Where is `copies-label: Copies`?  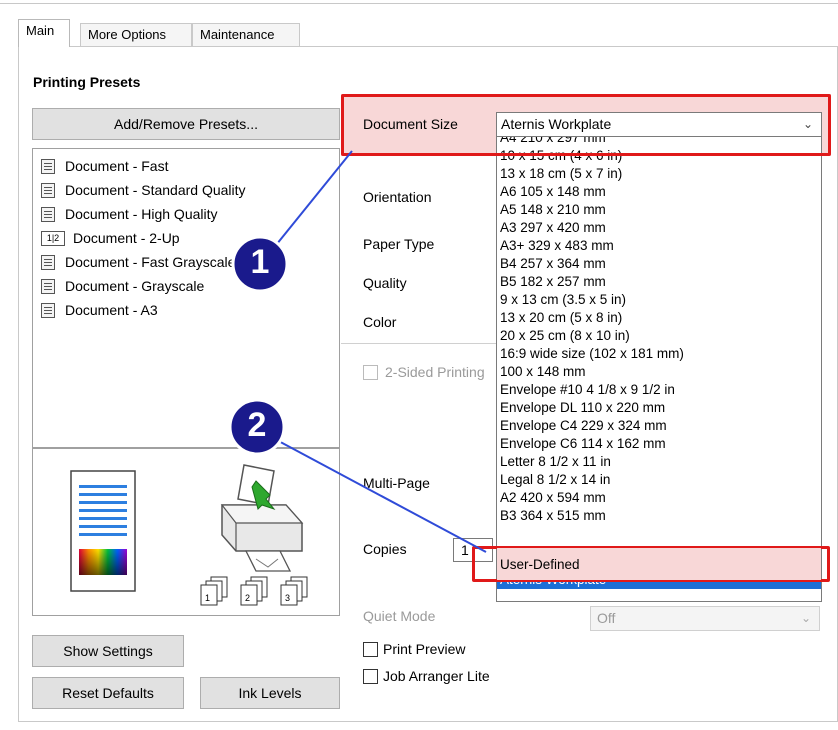
copies-label: Copies is located at coordinates (385, 549).